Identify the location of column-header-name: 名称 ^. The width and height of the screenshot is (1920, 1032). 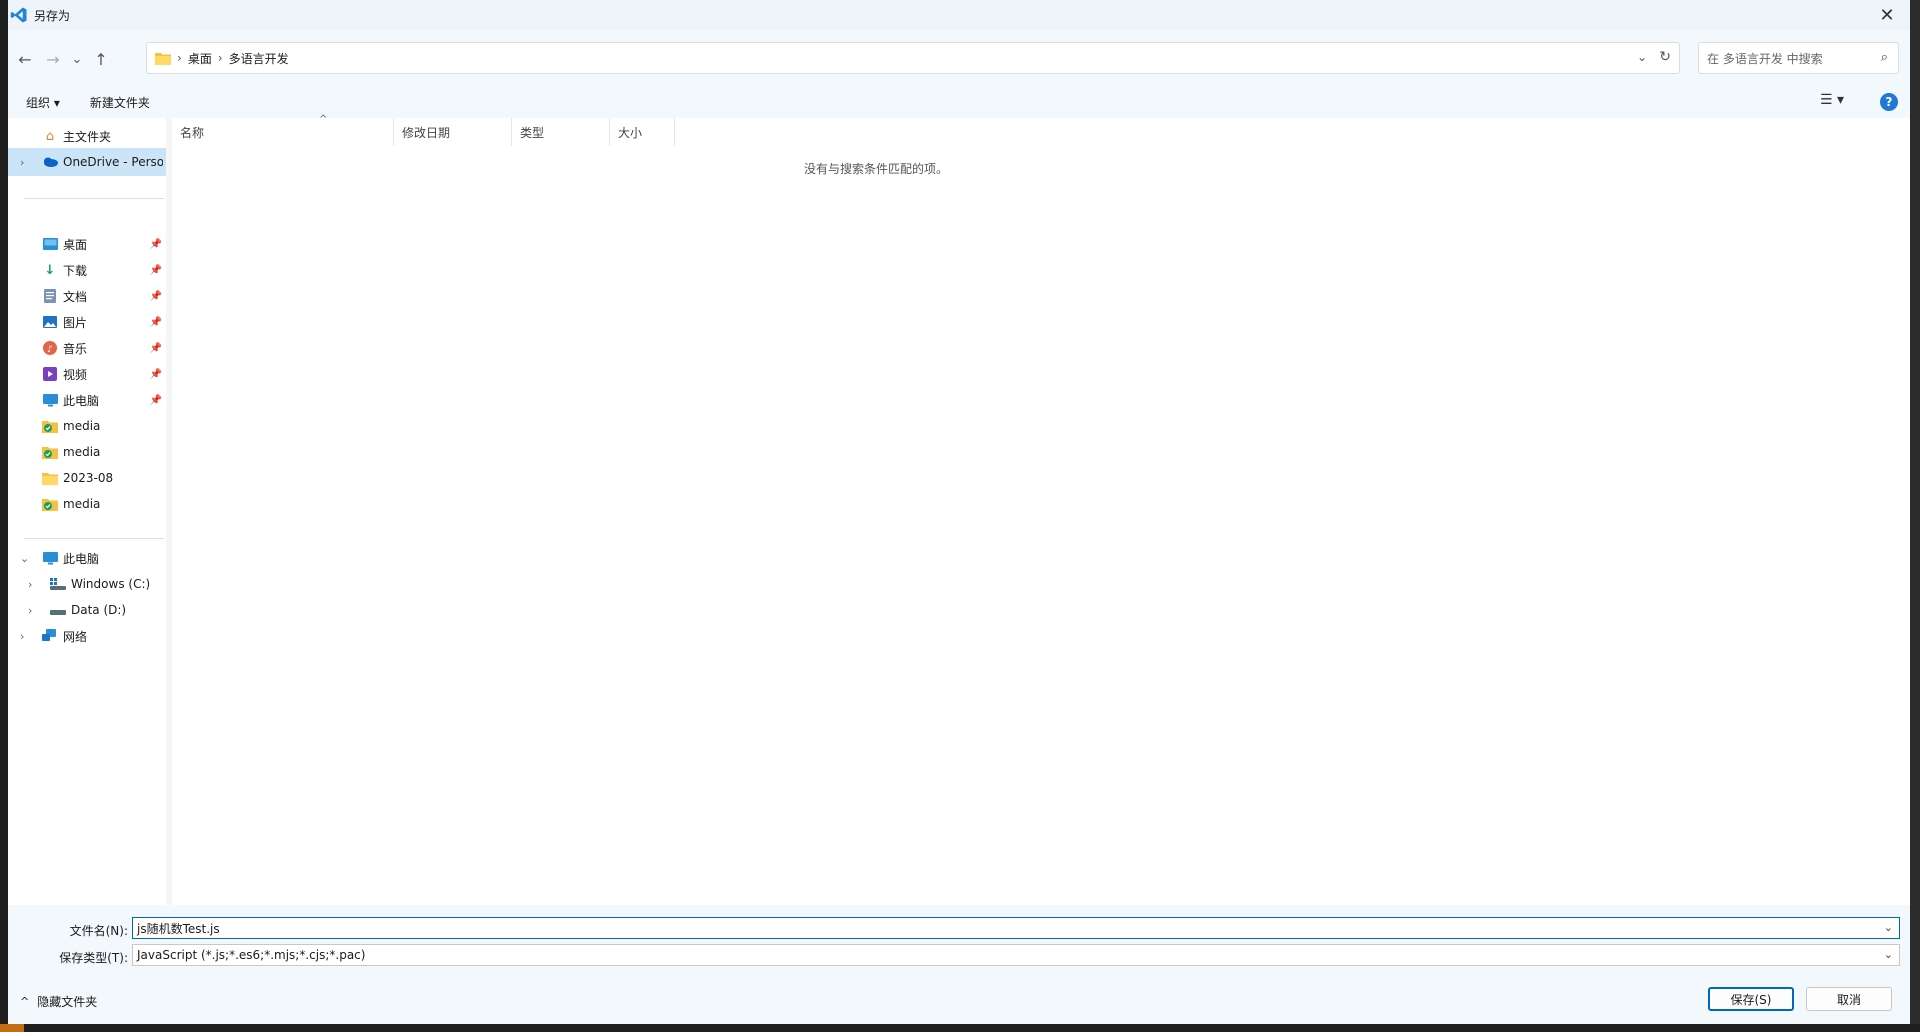
(283, 130).